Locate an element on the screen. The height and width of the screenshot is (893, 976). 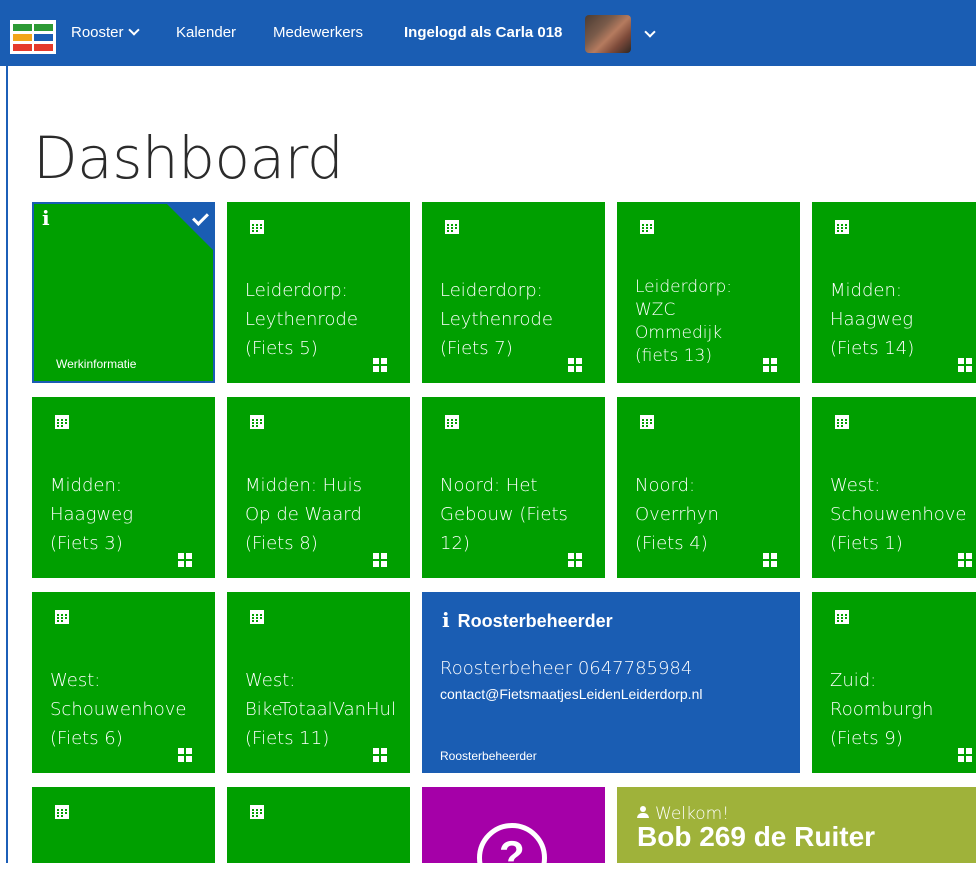
tile-rooster: Leiderdorp: WZC Ommedijk (fiets 13) is located at coordinates (708, 292).